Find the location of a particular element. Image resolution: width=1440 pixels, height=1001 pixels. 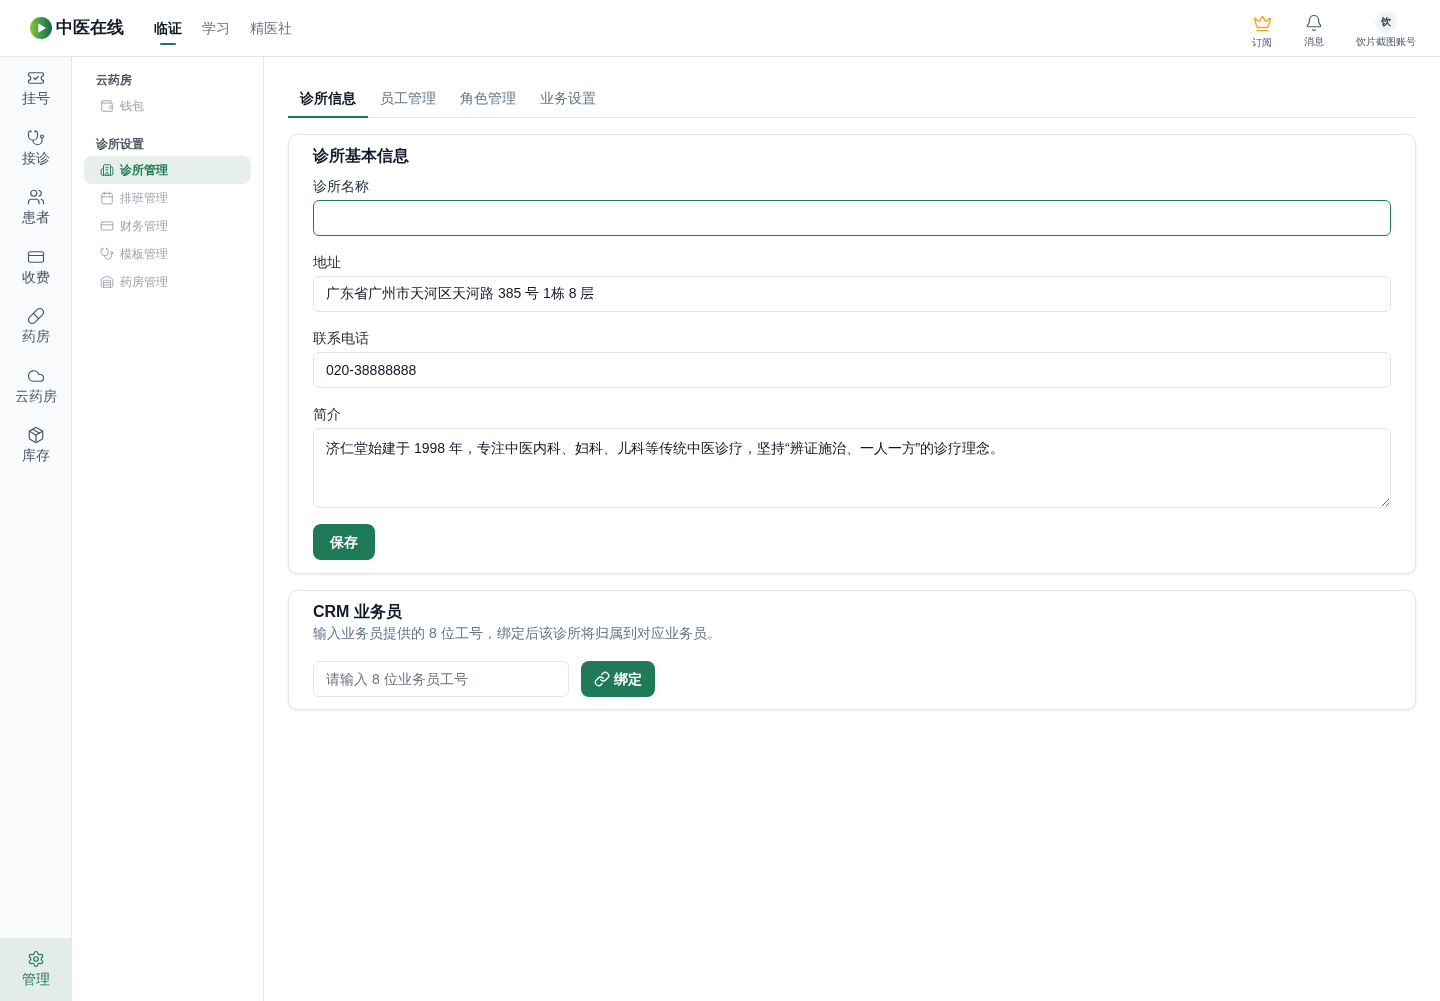

top-nav-tab: 临证 is located at coordinates (168, 28).